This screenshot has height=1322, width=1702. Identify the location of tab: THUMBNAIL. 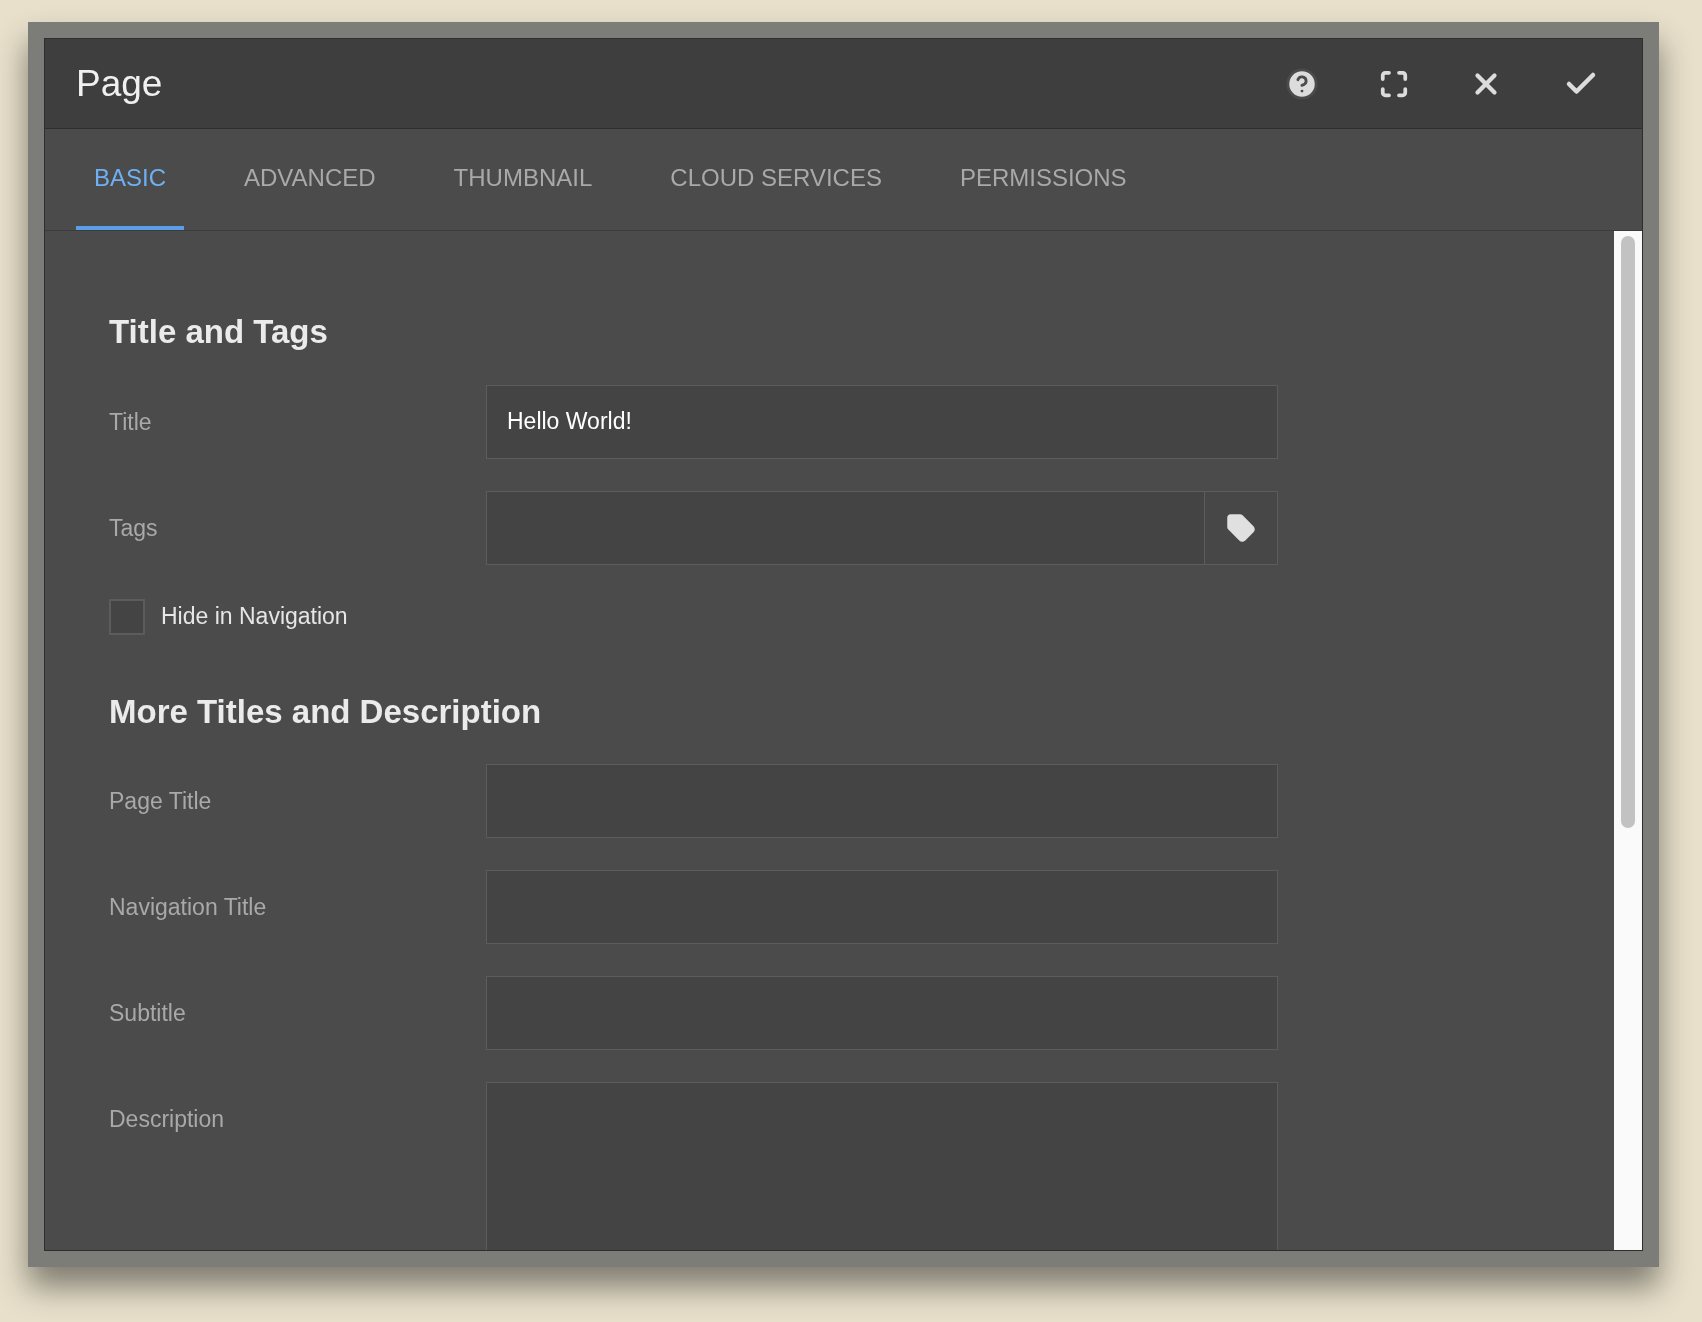
(523, 179).